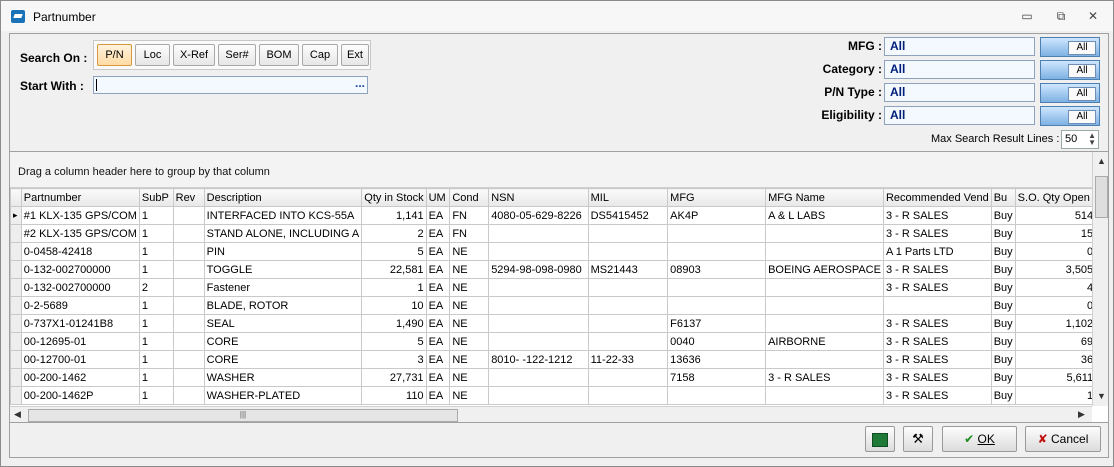  I want to click on grid-cell: A & L LABS, so click(824, 215).